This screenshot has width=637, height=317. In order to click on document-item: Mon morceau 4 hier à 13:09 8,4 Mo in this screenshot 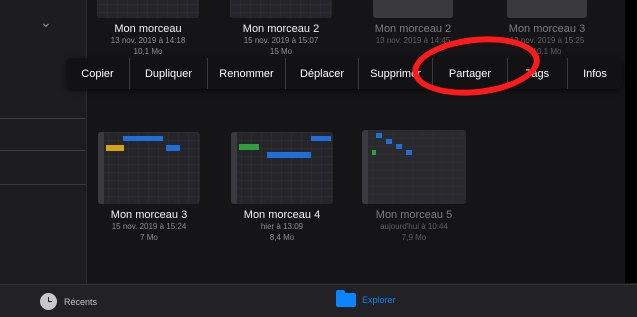, I will do `click(282, 187)`.